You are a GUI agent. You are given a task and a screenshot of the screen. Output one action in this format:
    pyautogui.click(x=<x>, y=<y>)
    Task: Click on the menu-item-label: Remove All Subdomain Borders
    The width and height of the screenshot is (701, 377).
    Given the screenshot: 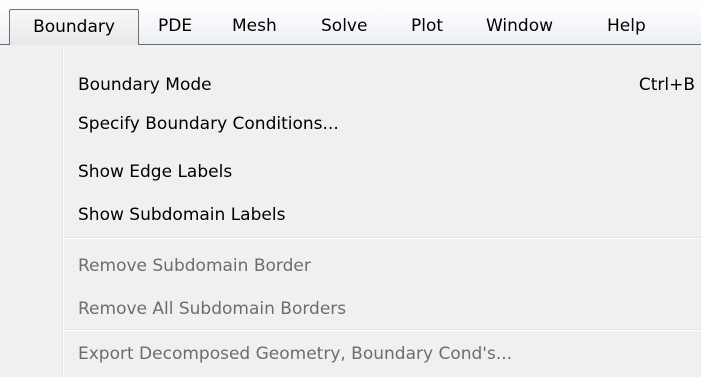 What is the action you would take?
    pyautogui.click(x=212, y=309)
    